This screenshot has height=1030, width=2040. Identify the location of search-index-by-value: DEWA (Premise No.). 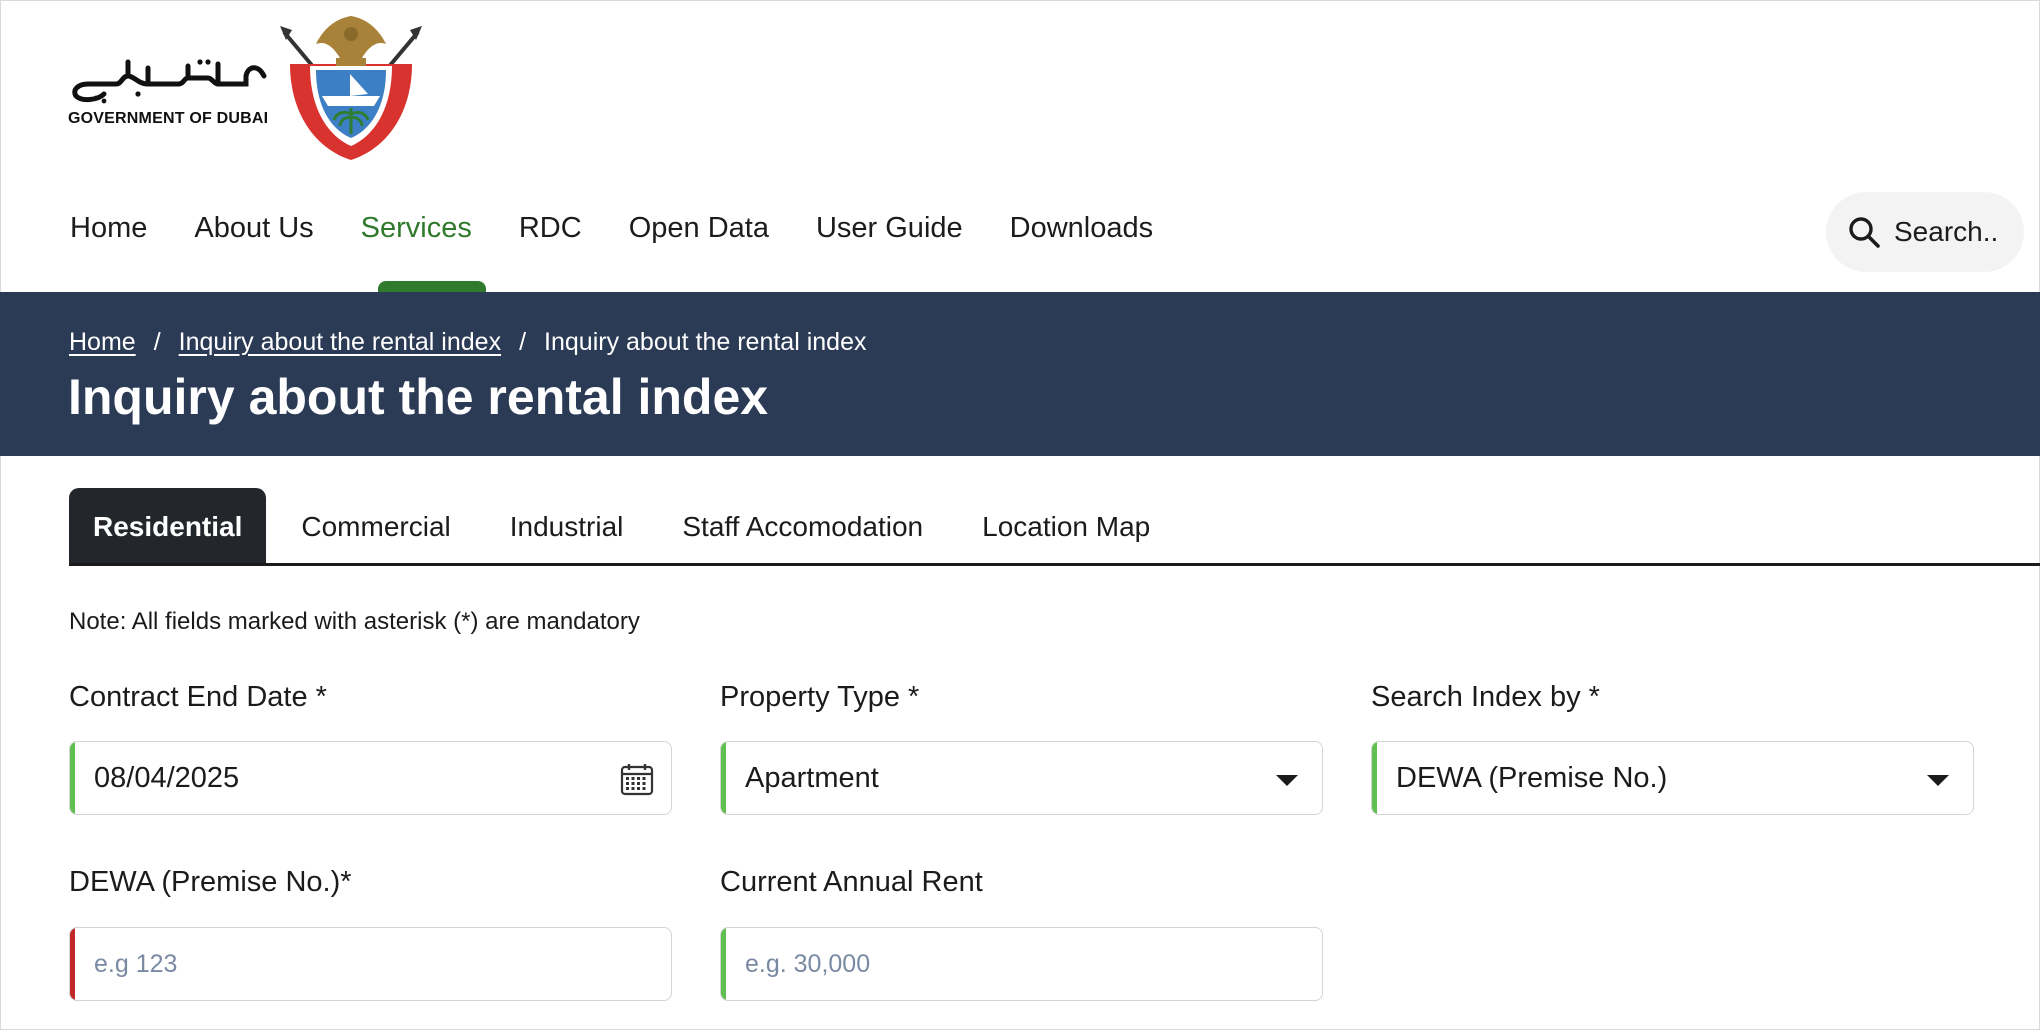
(1532, 777).